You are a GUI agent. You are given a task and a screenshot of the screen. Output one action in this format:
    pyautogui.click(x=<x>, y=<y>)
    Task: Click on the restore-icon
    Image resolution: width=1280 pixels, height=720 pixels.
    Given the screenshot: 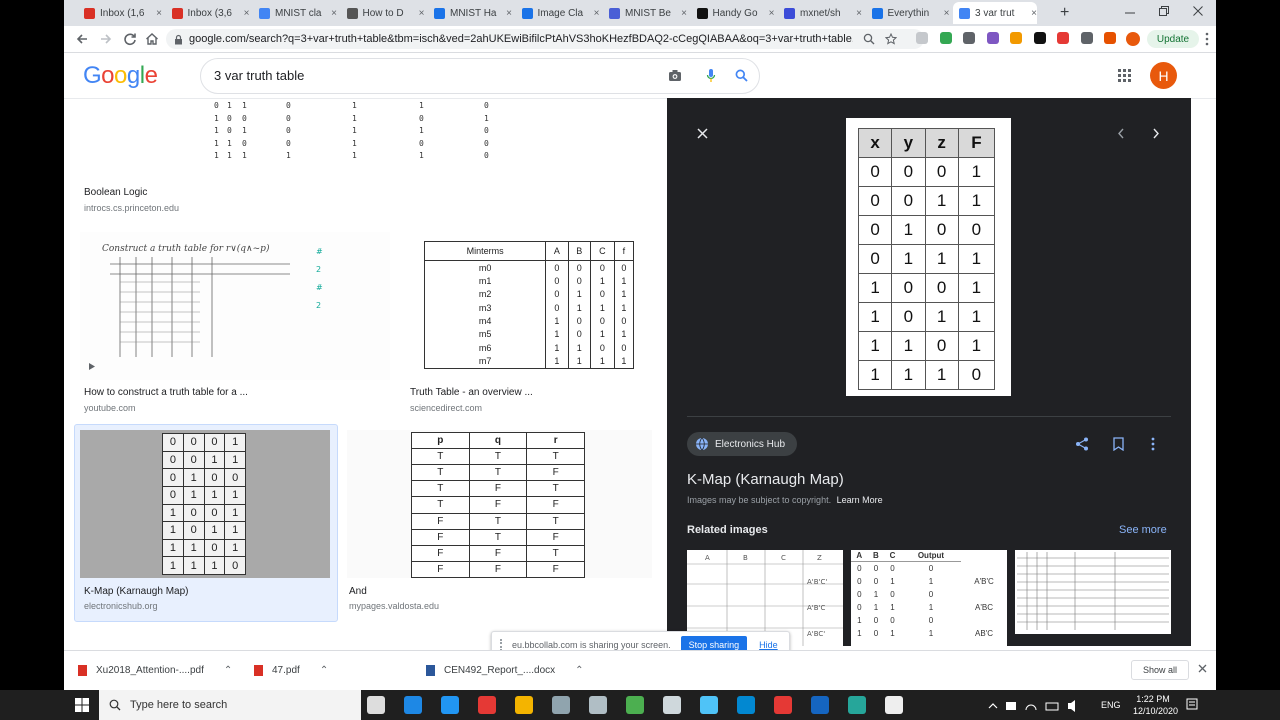 What is the action you would take?
    pyautogui.click(x=1164, y=11)
    